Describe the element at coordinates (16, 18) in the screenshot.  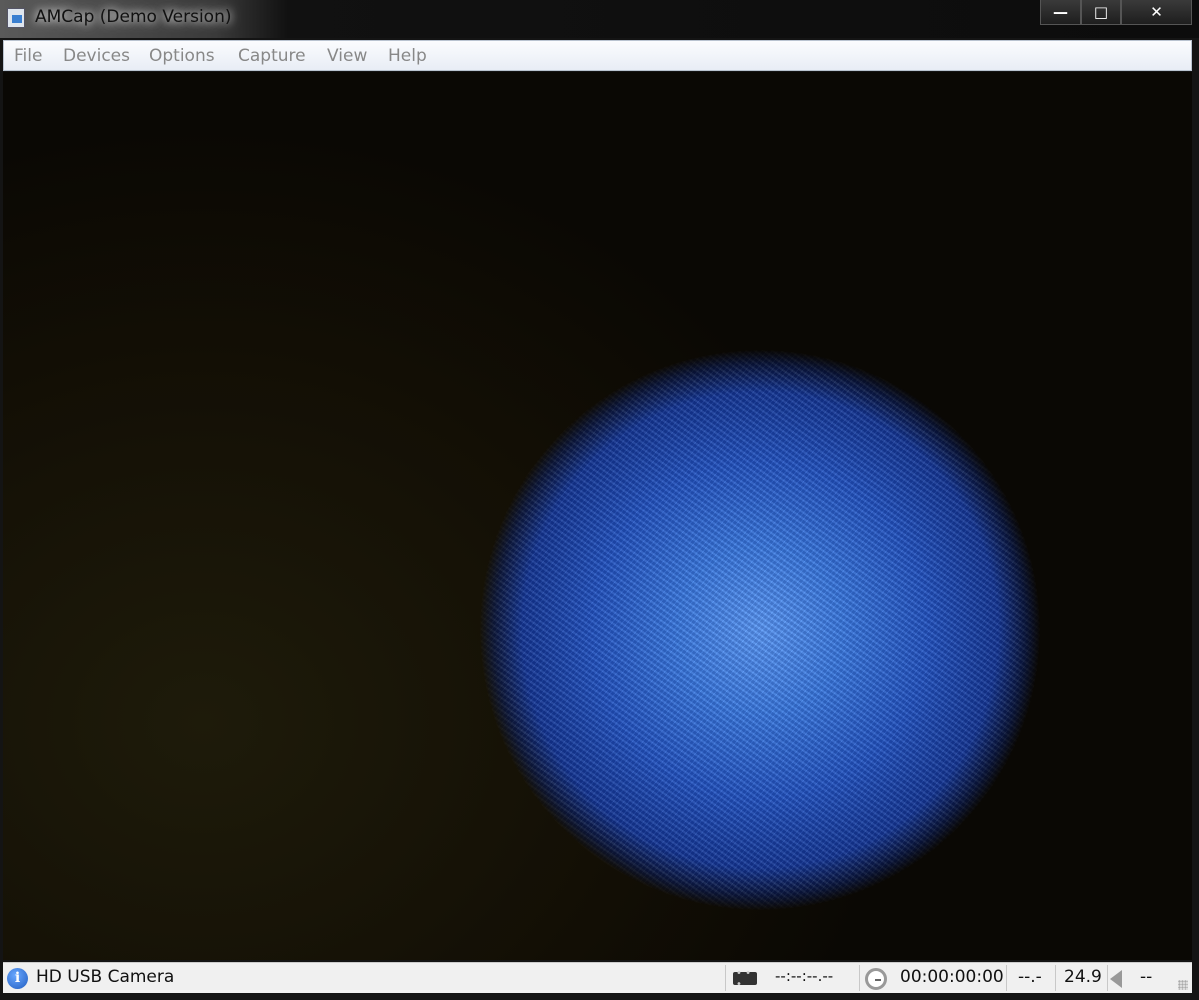
I see `app-icon` at that location.